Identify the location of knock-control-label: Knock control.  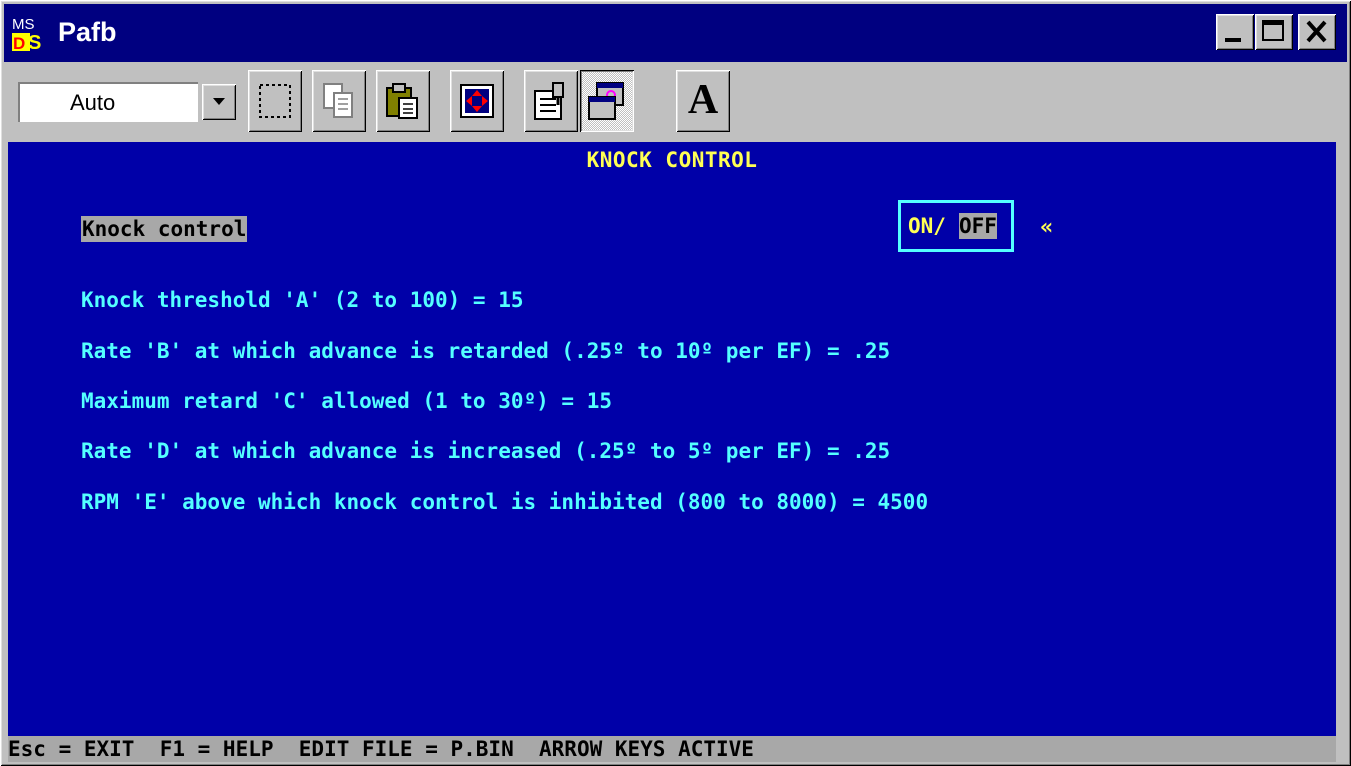
(164, 229).